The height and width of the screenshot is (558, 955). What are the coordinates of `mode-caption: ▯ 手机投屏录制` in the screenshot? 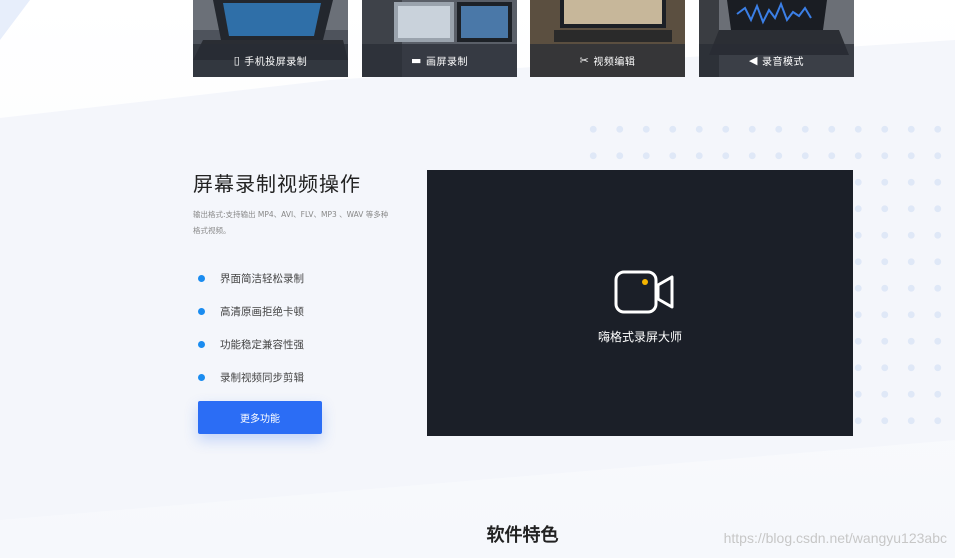 It's located at (270, 60).